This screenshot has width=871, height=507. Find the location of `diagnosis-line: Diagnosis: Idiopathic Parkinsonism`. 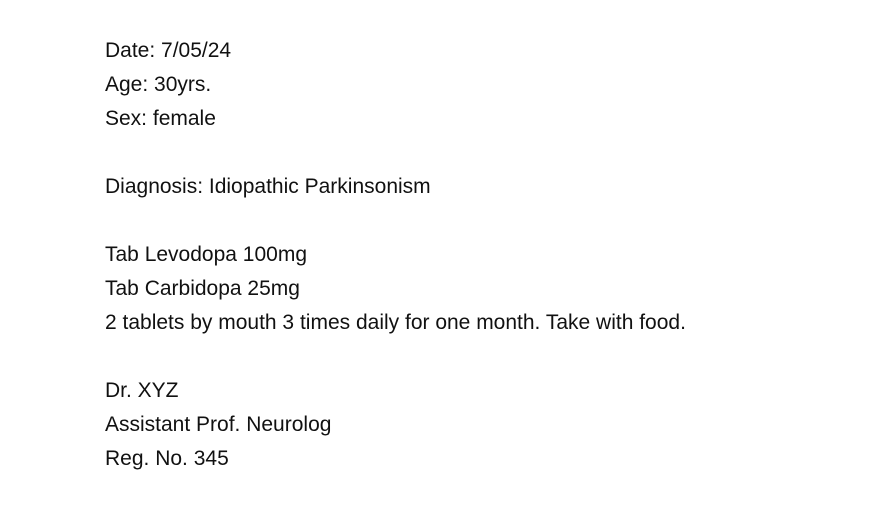

diagnosis-line: Diagnosis: Idiopathic Parkinsonism is located at coordinates (268, 186).